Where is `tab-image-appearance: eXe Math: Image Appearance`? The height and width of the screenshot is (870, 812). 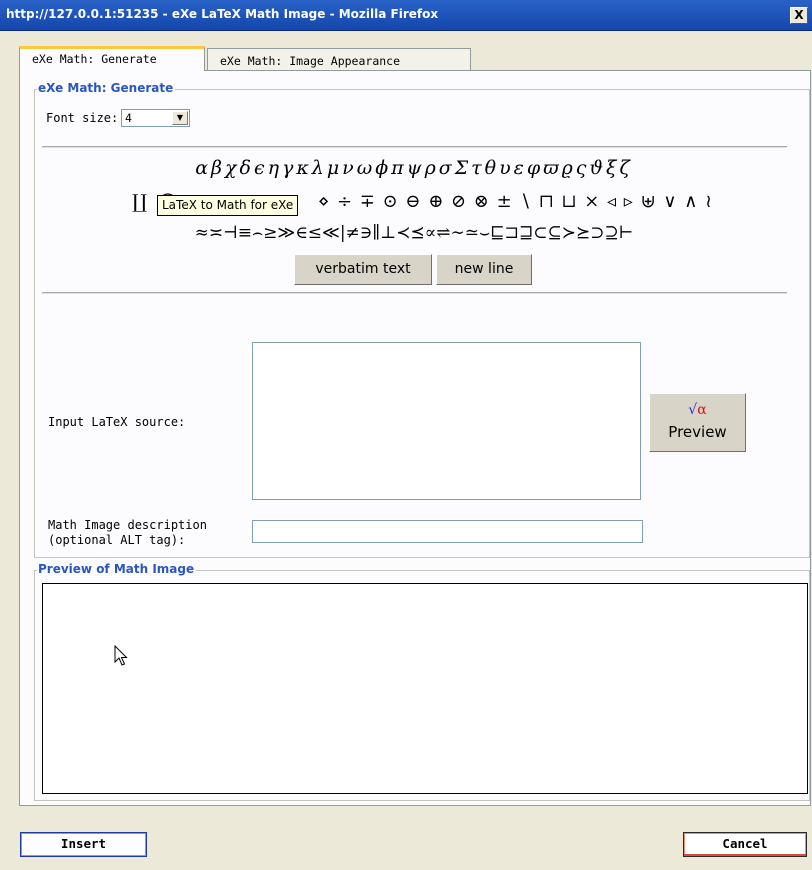 tab-image-appearance: eXe Math: Image Appearance is located at coordinates (339, 60).